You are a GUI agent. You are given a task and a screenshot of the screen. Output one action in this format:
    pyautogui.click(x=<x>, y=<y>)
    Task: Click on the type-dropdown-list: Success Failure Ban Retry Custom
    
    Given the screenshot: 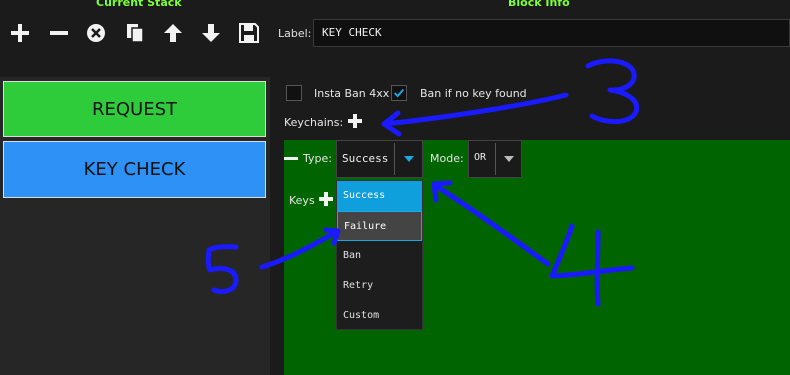 What is the action you would take?
    pyautogui.click(x=379, y=255)
    